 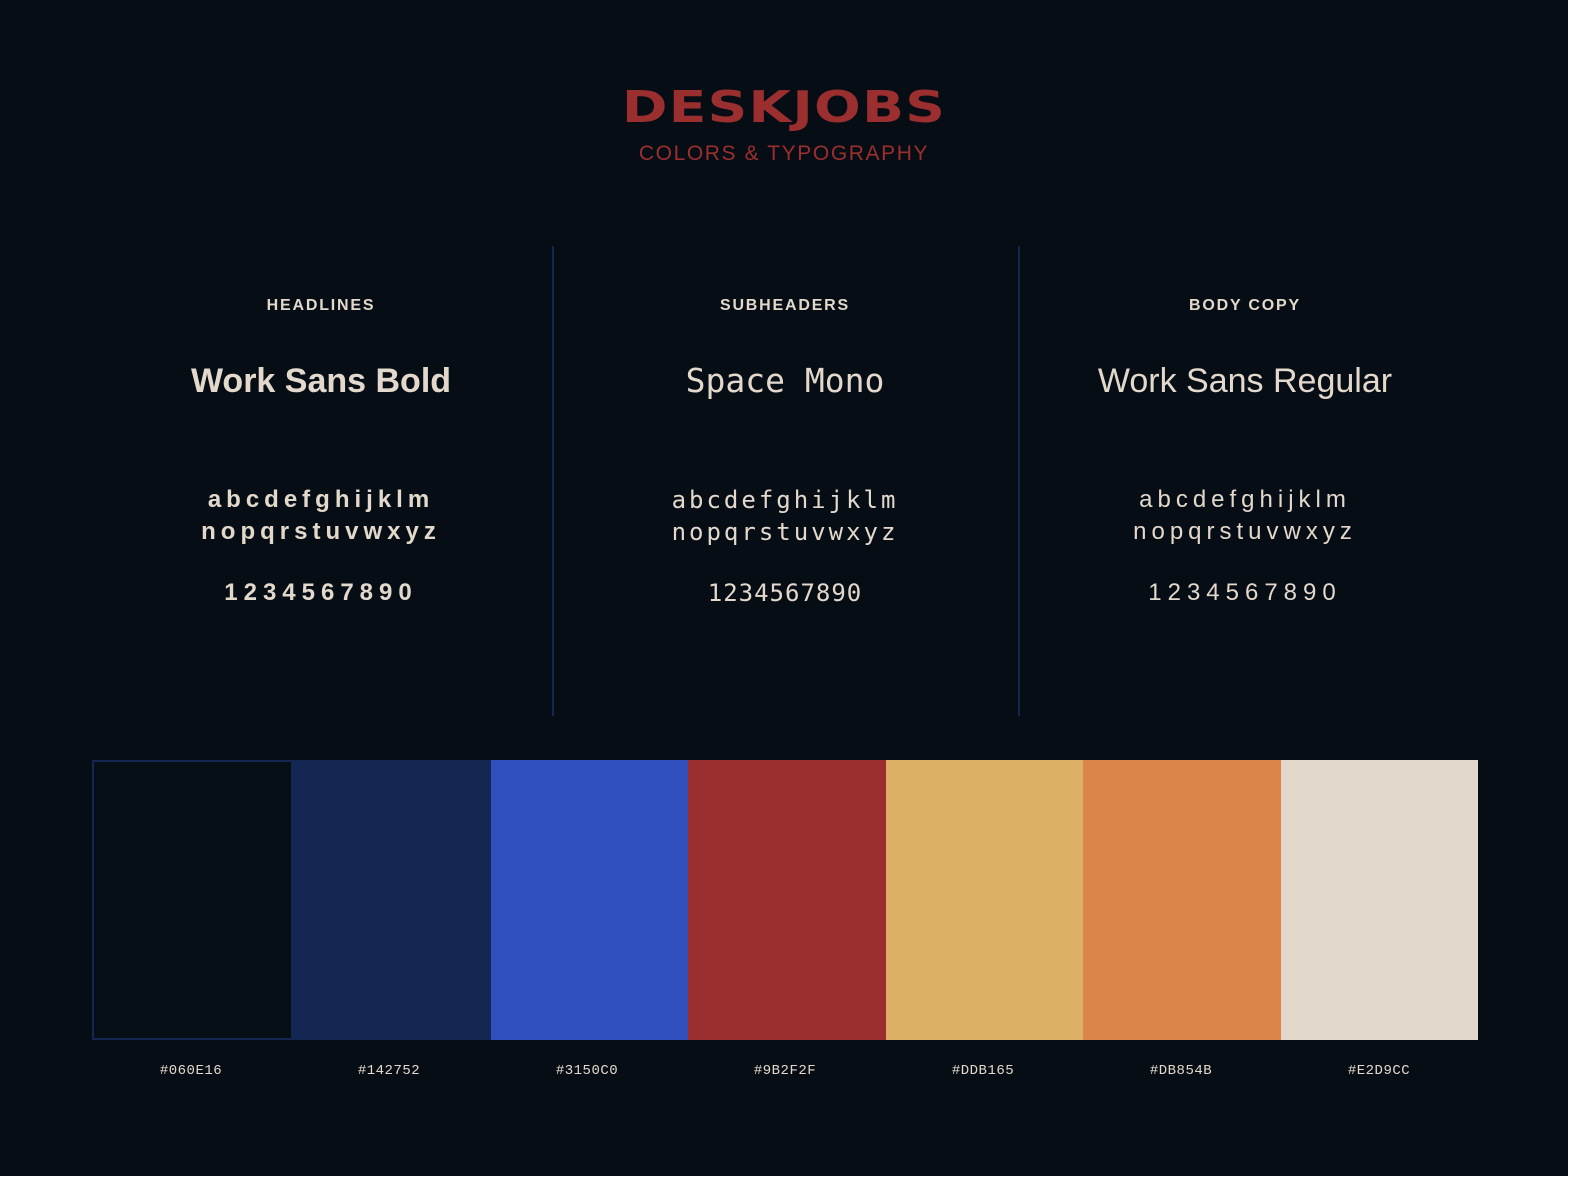 What do you see at coordinates (983, 1071) in the screenshot?
I see `color-hex-label: #DDB165` at bounding box center [983, 1071].